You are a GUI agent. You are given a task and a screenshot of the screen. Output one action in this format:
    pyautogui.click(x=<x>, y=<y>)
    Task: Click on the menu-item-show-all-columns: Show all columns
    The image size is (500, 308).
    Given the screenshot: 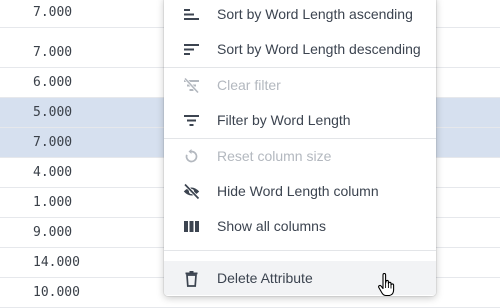 What is the action you would take?
    pyautogui.click(x=300, y=226)
    